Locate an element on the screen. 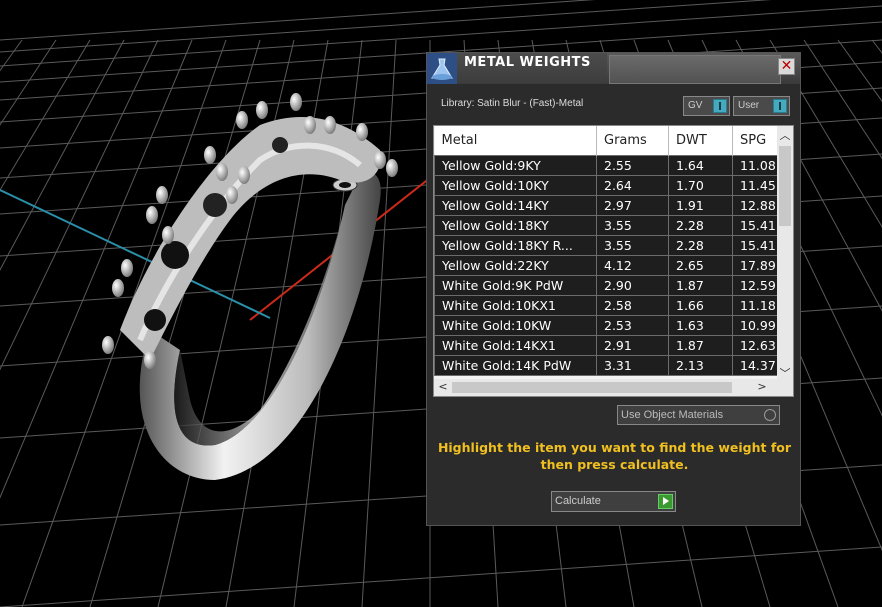 Image resolution: width=882 pixels, height=607 pixels. user-toggle-label: User is located at coordinates (749, 105).